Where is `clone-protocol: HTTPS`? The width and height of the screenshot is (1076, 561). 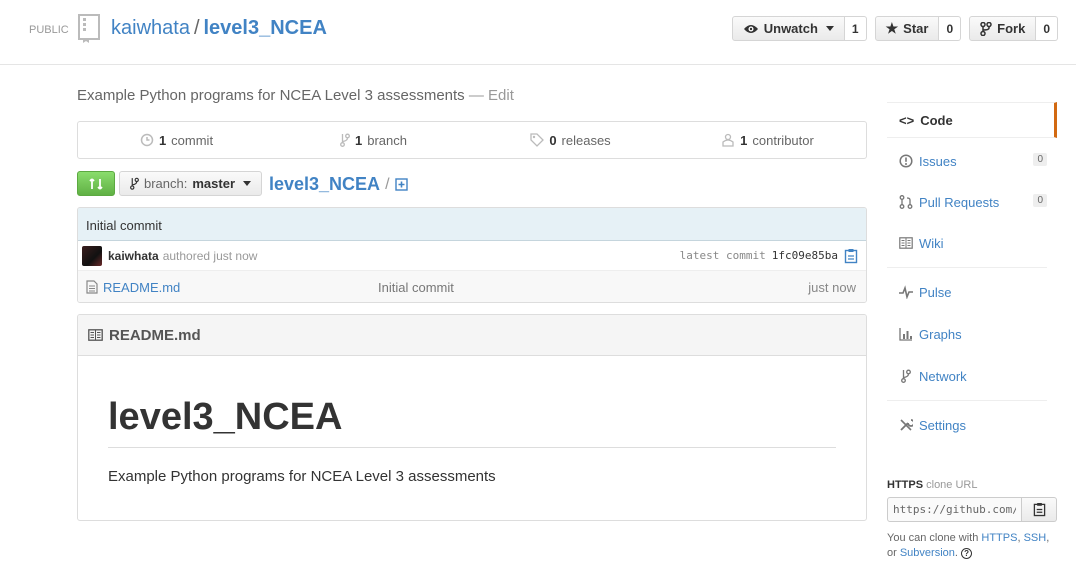 clone-protocol: HTTPS is located at coordinates (905, 485).